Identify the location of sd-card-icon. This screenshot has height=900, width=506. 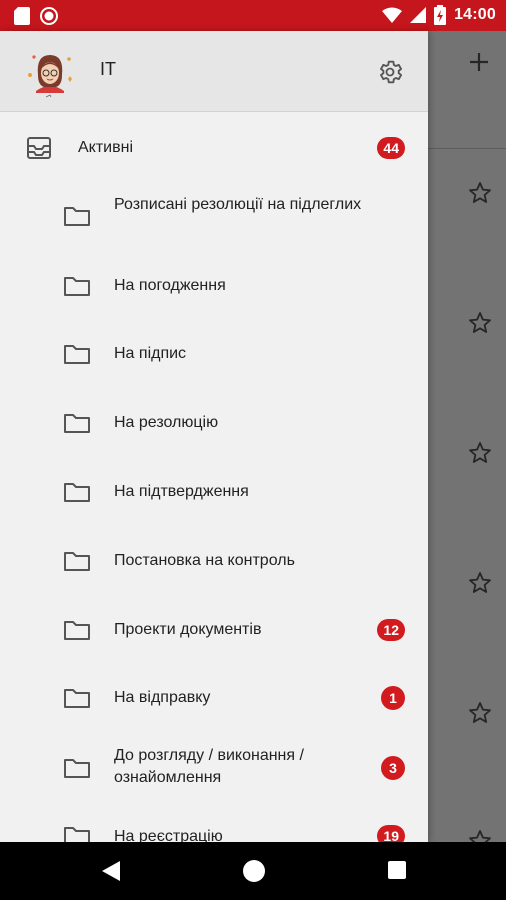
(22, 16).